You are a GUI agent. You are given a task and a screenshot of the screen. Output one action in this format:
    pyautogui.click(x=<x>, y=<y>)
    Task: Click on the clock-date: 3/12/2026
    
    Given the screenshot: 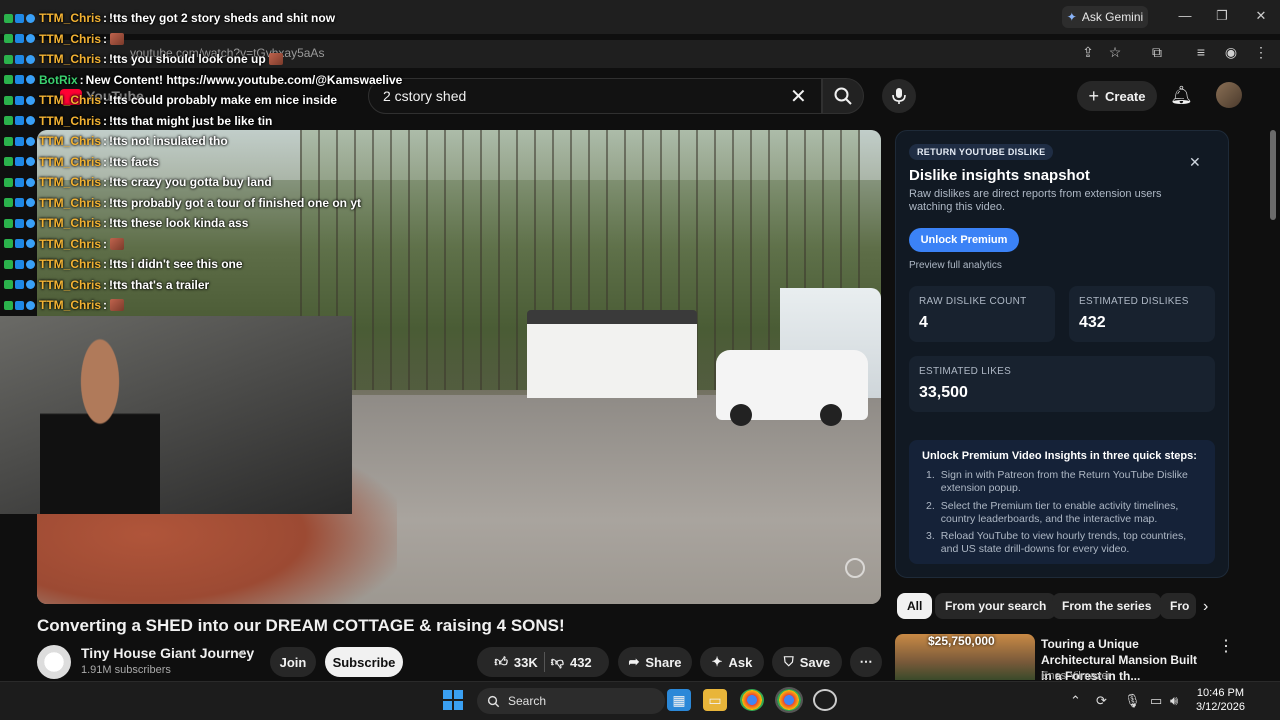 What is the action you would take?
    pyautogui.click(x=1220, y=707)
    